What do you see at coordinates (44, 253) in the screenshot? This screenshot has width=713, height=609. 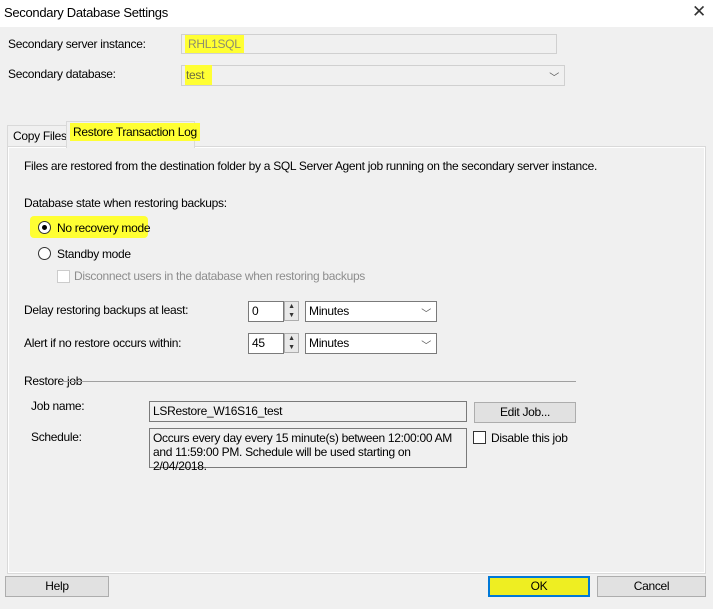 I see `standby-radio` at bounding box center [44, 253].